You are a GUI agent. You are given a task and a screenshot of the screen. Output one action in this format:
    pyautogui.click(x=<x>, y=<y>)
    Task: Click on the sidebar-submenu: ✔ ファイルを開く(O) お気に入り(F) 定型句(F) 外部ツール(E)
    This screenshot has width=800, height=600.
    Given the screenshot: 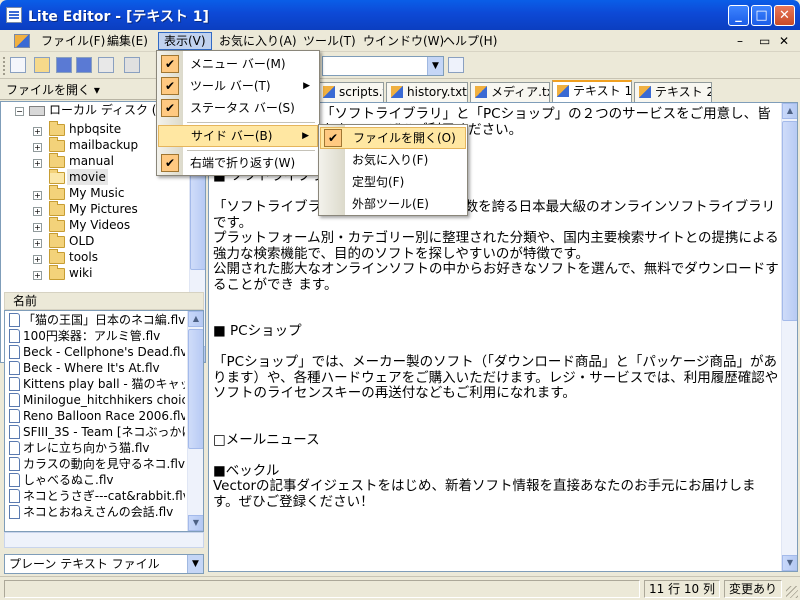 What is the action you would take?
    pyautogui.click(x=393, y=170)
    